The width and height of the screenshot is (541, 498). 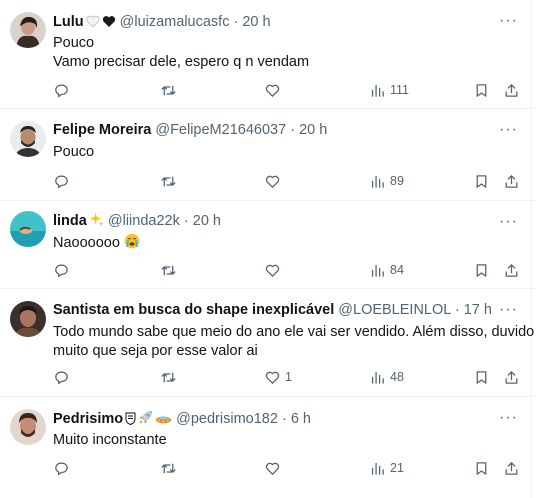 I want to click on white-heart-icon, so click(x=93, y=21).